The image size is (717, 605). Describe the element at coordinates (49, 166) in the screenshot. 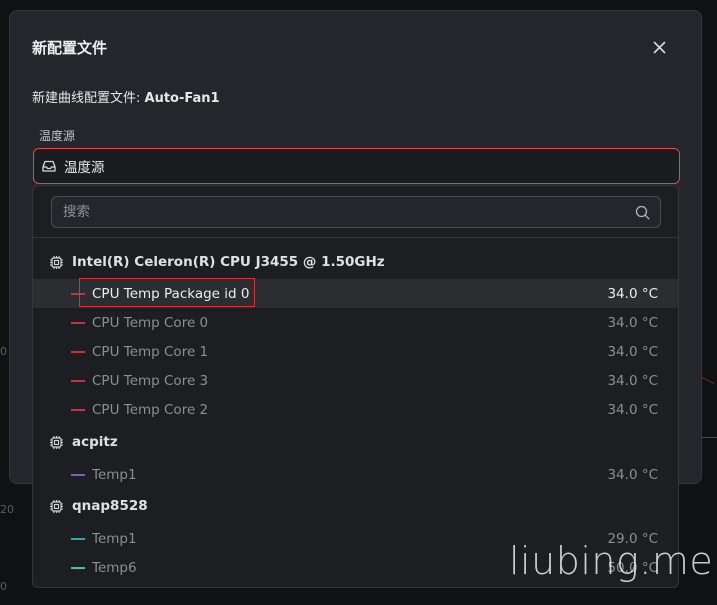

I see `inbox-icon` at that location.